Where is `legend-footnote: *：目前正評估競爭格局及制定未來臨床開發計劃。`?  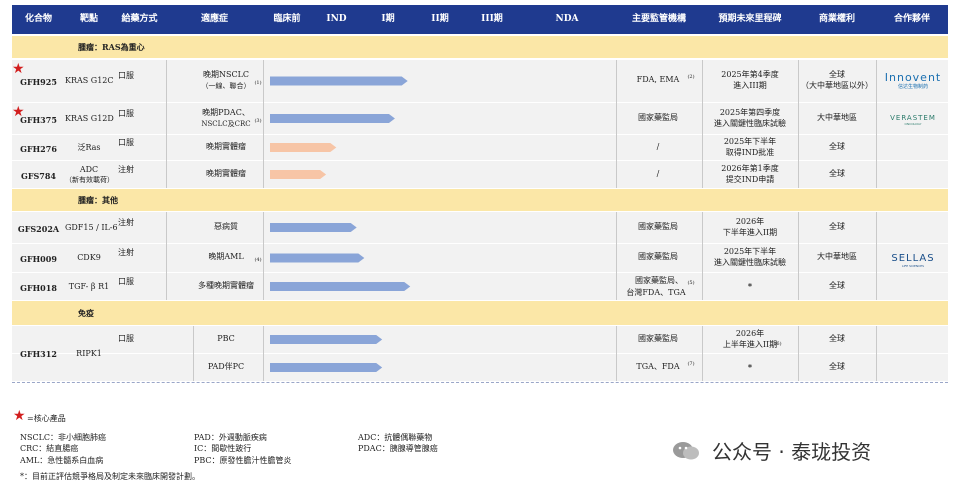 legend-footnote: *：目前正評估競爭格局及制定未來臨床開發計劃。 is located at coordinates (110, 476).